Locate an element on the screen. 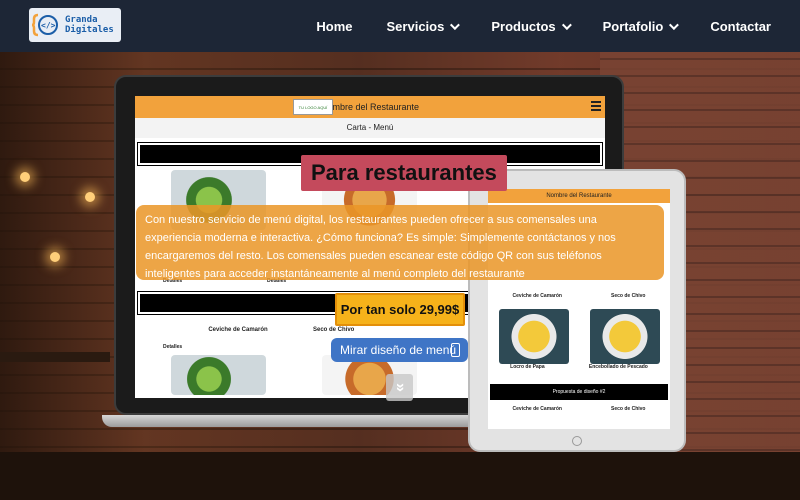 The height and width of the screenshot is (500, 800). tablet-menu-header: Nombre del Restaurante is located at coordinates (579, 196).